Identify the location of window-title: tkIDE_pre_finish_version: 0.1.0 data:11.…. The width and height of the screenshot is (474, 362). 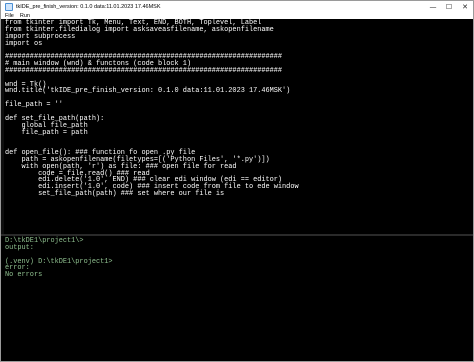
(88, 6).